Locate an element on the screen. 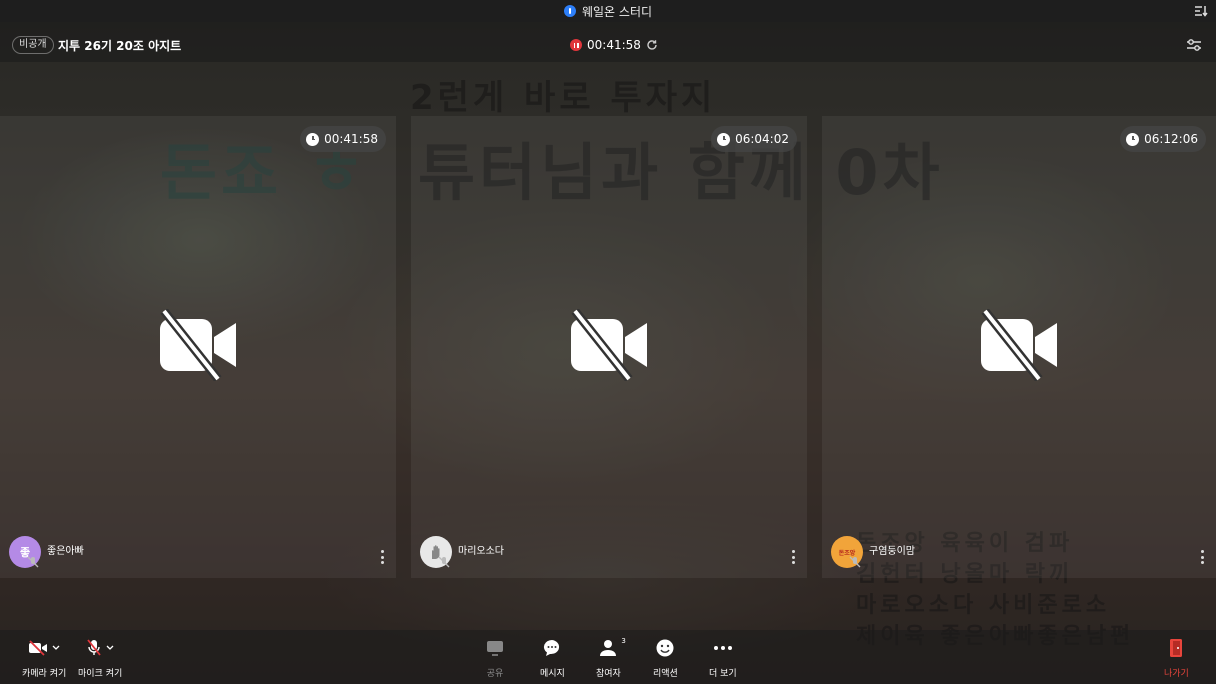 This screenshot has width=1216, height=684. participant-timer-text: 06:04:02 is located at coordinates (762, 139).